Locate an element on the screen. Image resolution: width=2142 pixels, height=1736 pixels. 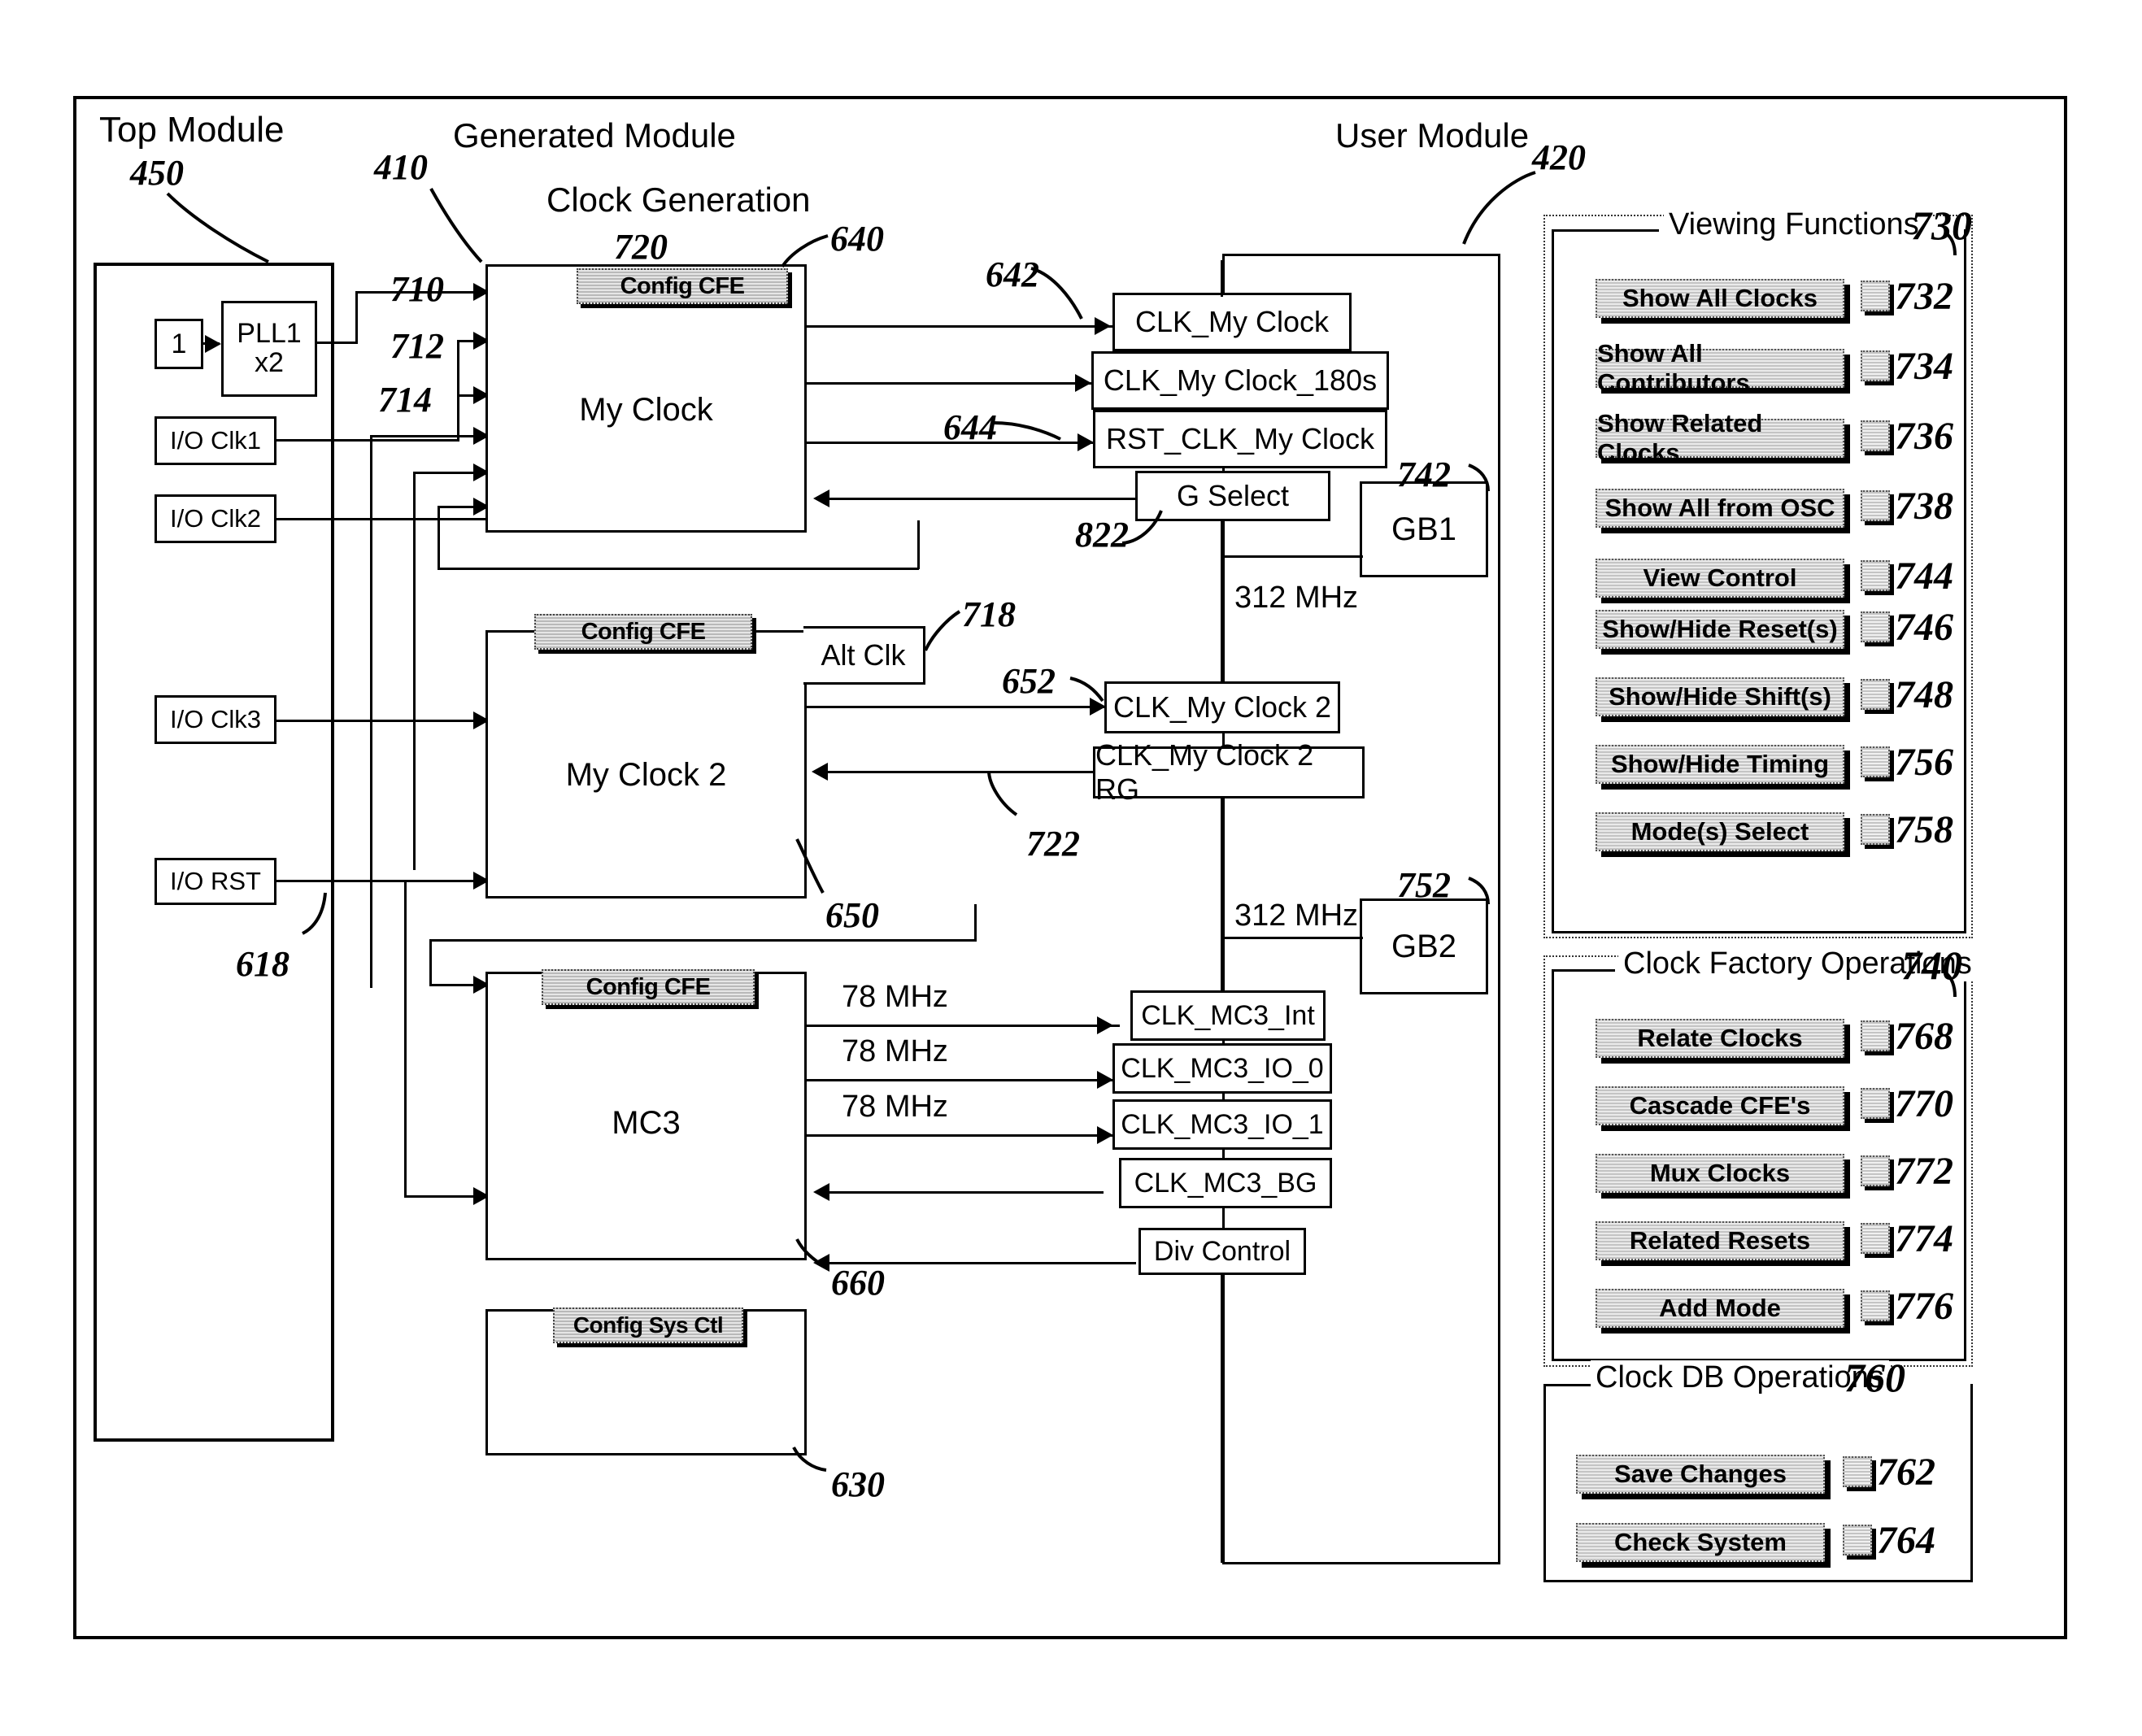
ref-738: 738 is located at coordinates (1924, 506).